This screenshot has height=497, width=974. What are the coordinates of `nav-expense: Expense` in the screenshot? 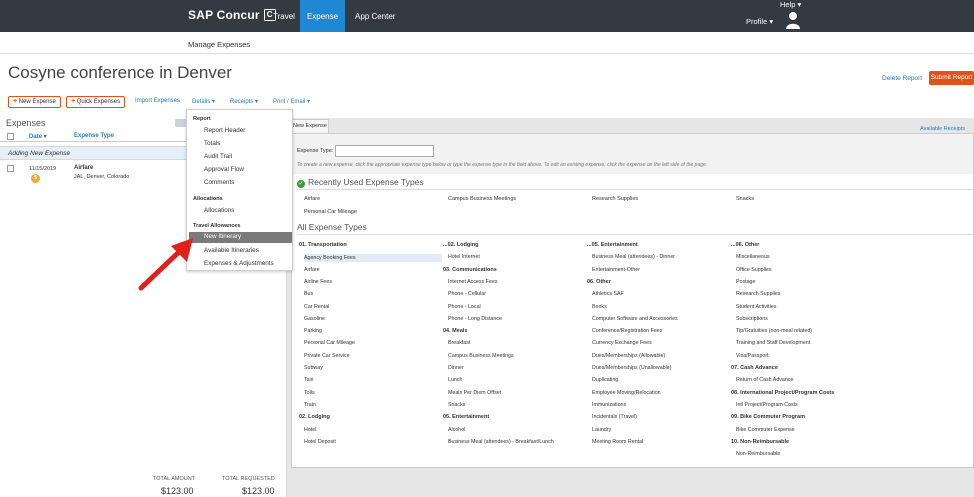 It's located at (322, 16).